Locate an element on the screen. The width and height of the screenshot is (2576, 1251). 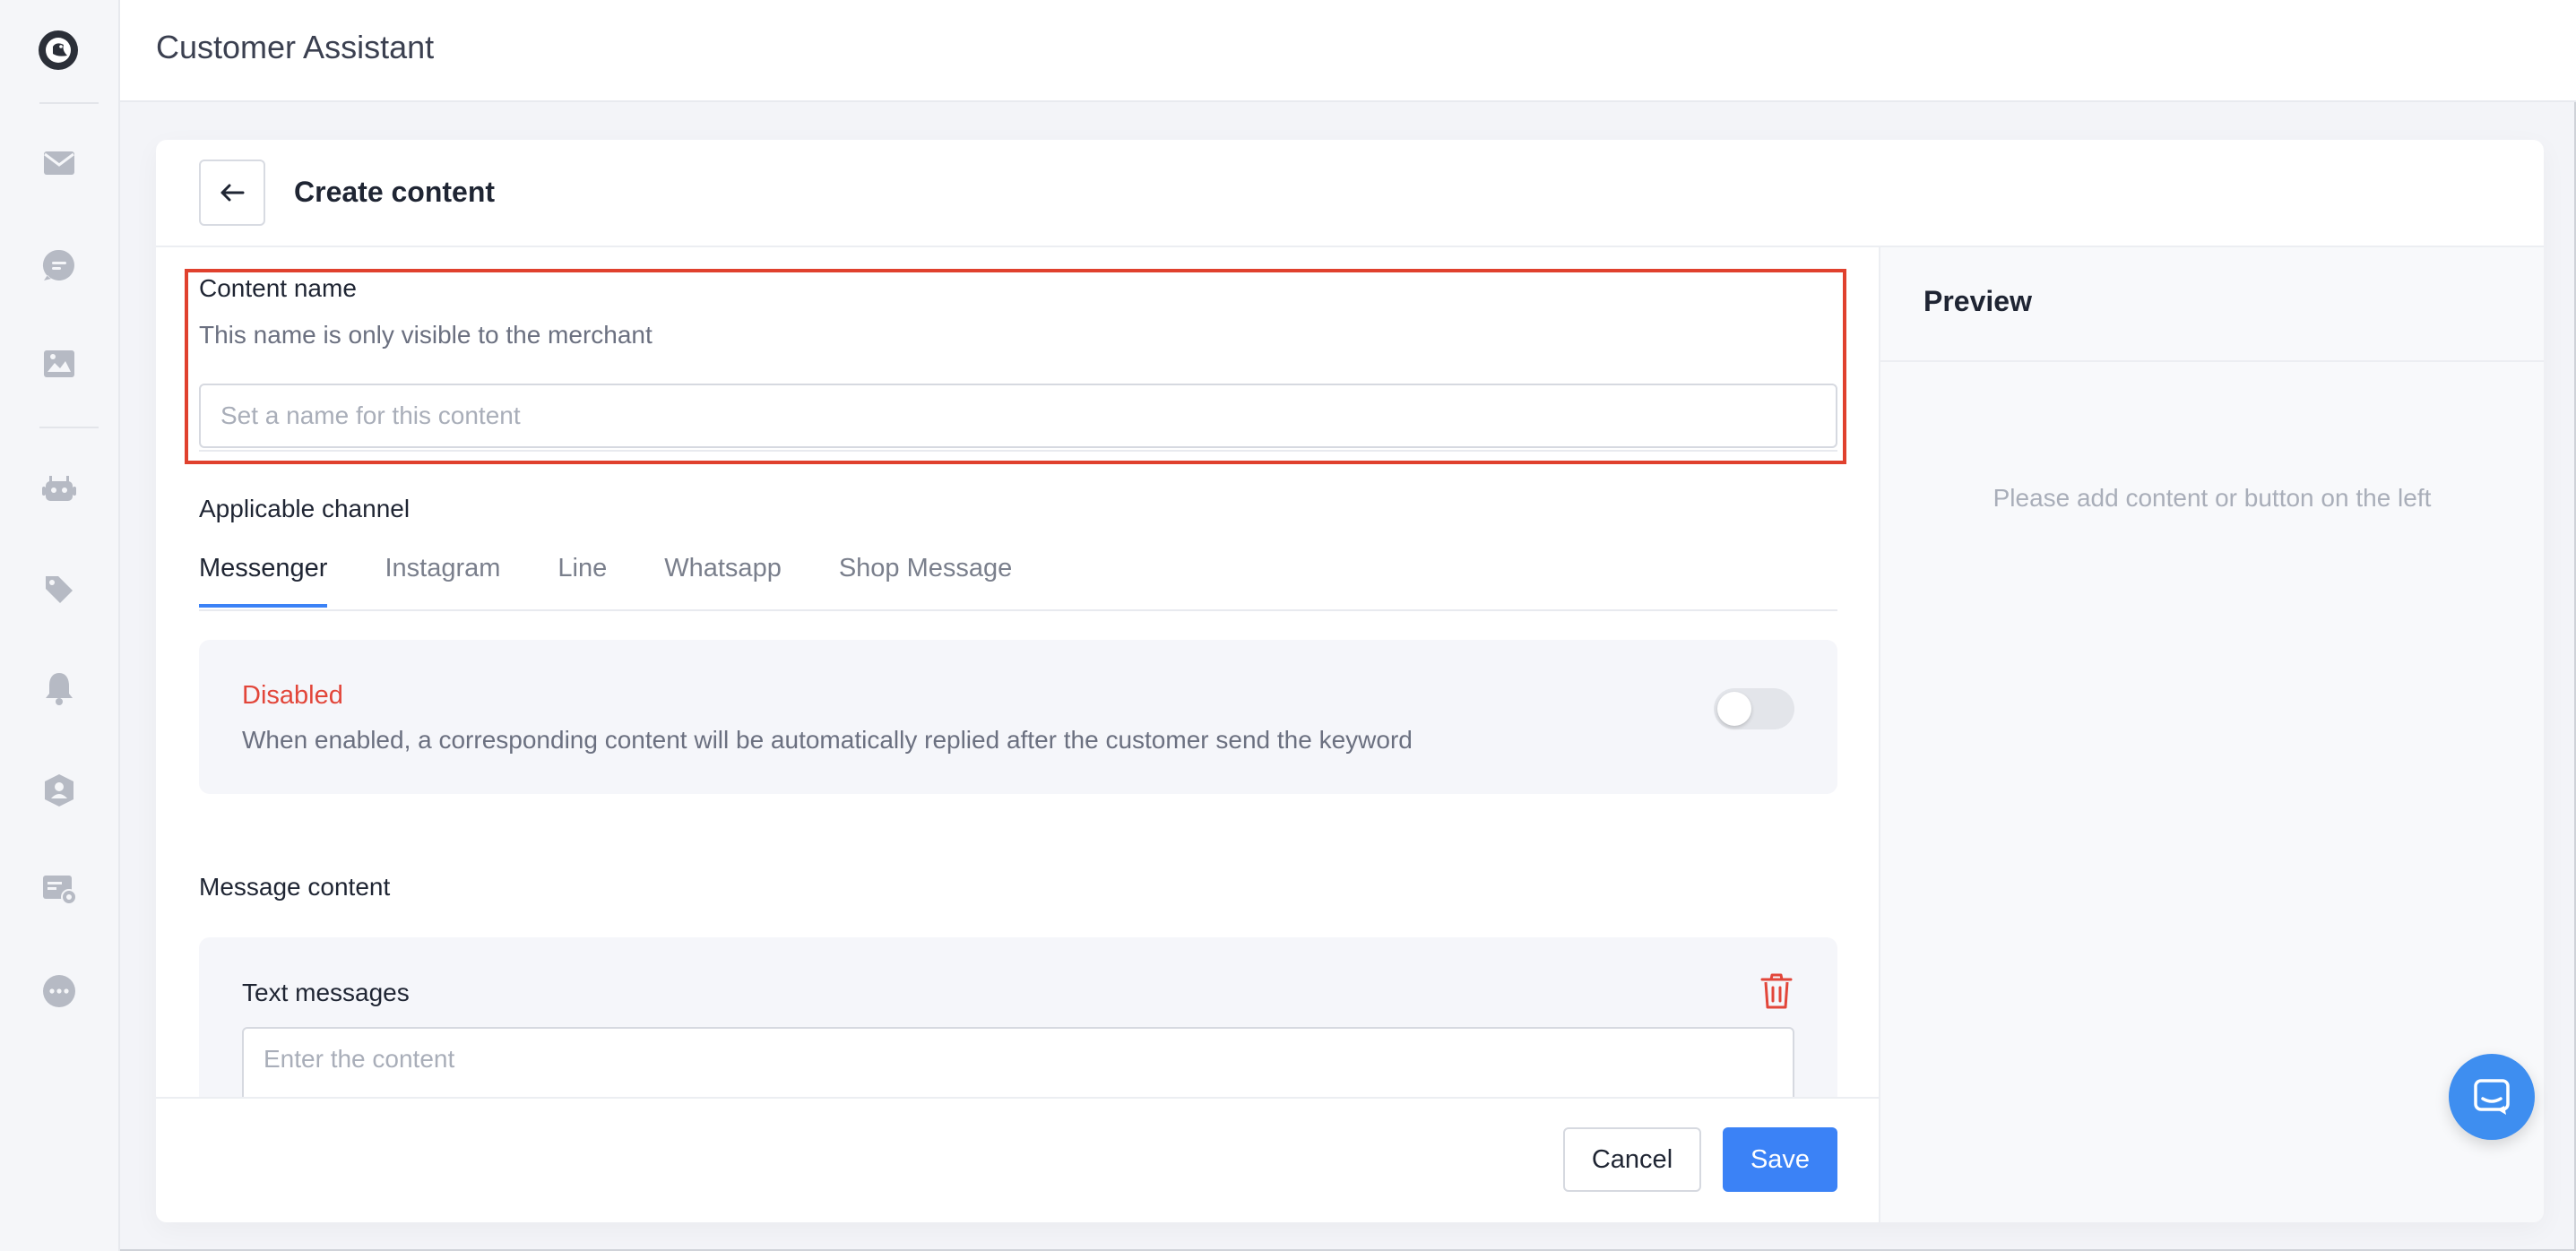
card-header: Create content is located at coordinates (1350, 194).